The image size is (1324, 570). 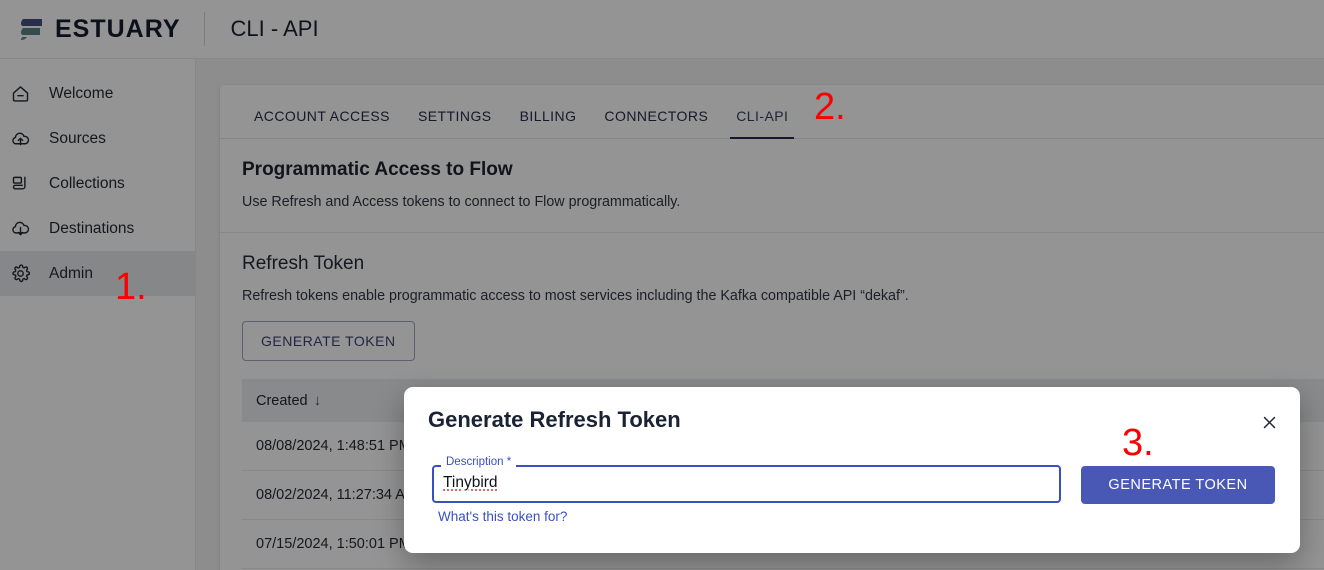 What do you see at coordinates (762, 123) in the screenshot?
I see `tab-cli-api: CLI-API` at bounding box center [762, 123].